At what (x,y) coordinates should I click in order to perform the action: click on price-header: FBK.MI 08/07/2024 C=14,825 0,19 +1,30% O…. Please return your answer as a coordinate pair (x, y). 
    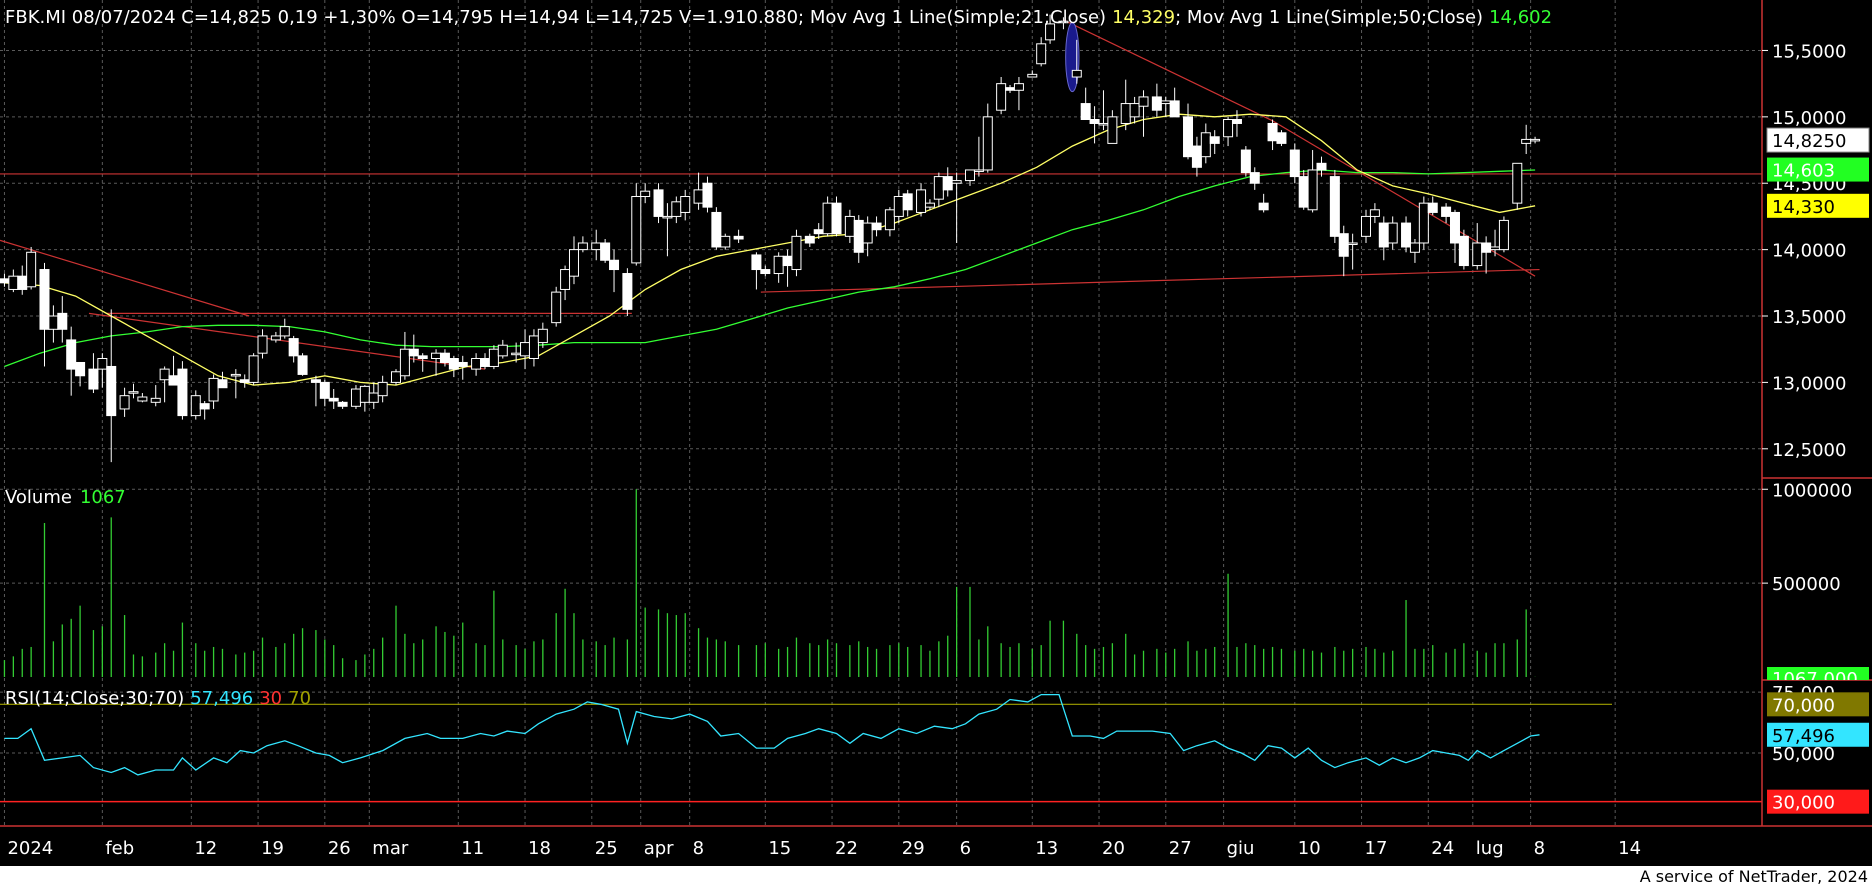
    Looking at the image, I should click on (778, 17).